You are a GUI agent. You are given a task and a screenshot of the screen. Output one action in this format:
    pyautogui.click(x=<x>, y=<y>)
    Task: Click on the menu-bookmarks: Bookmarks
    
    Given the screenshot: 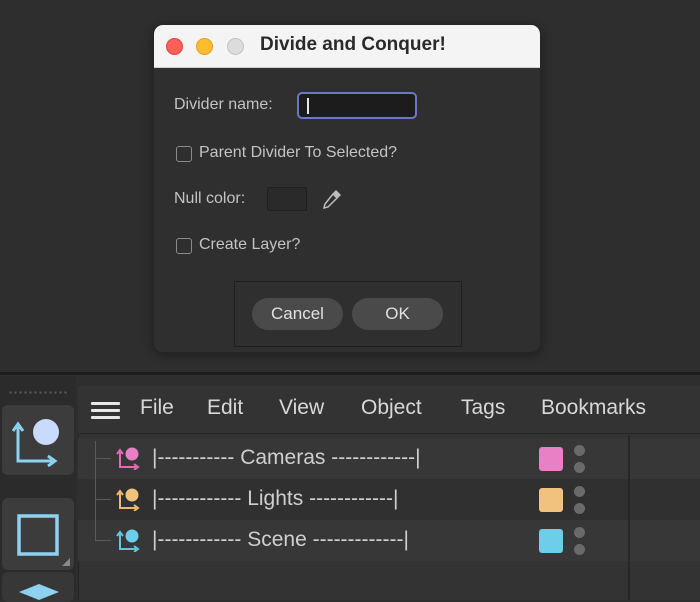 What is the action you would take?
    pyautogui.click(x=593, y=408)
    